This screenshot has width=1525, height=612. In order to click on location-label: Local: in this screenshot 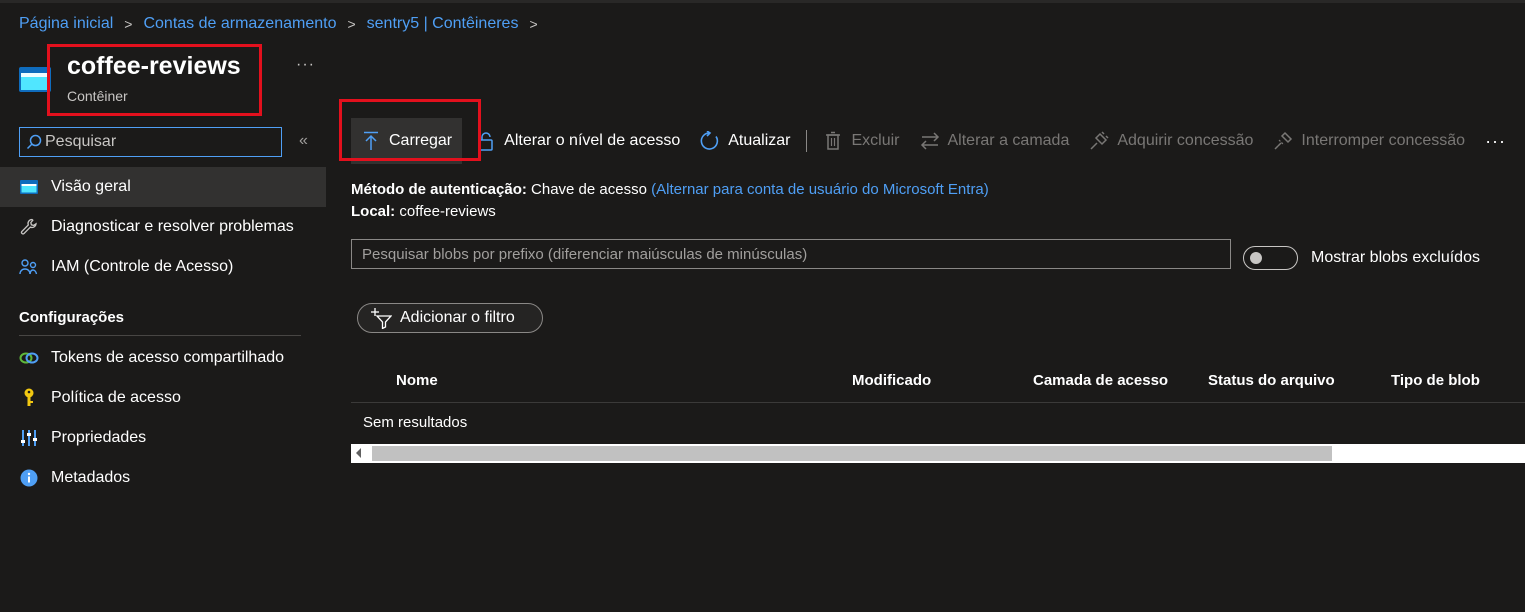, I will do `click(373, 211)`.